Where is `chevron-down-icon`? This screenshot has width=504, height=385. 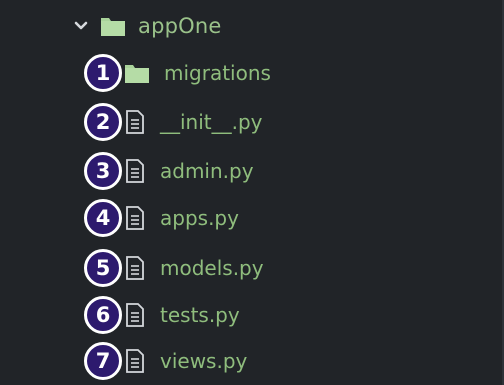 chevron-down-icon is located at coordinates (81, 26).